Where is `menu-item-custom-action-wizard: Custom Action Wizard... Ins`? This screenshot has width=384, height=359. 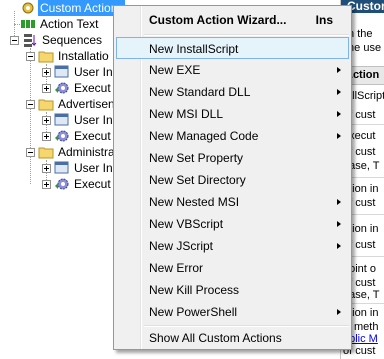 menu-item-custom-action-wizard: Custom Action Wizard... Ins is located at coordinates (232, 20).